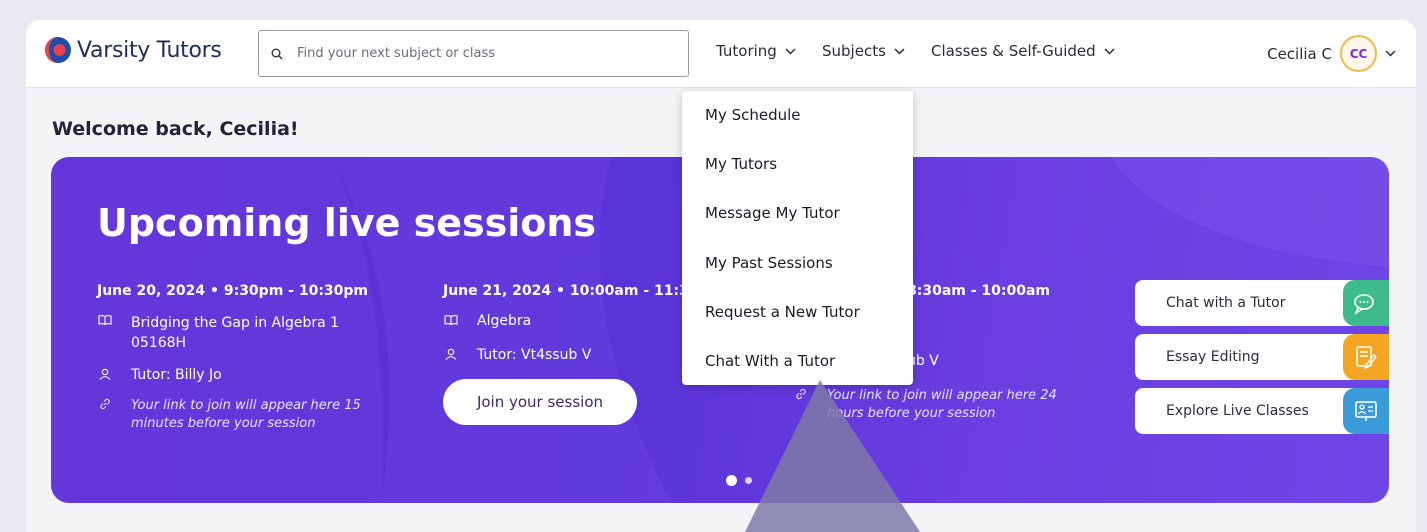  I want to click on user-menu: Cecilia C CC, so click(1331, 53).